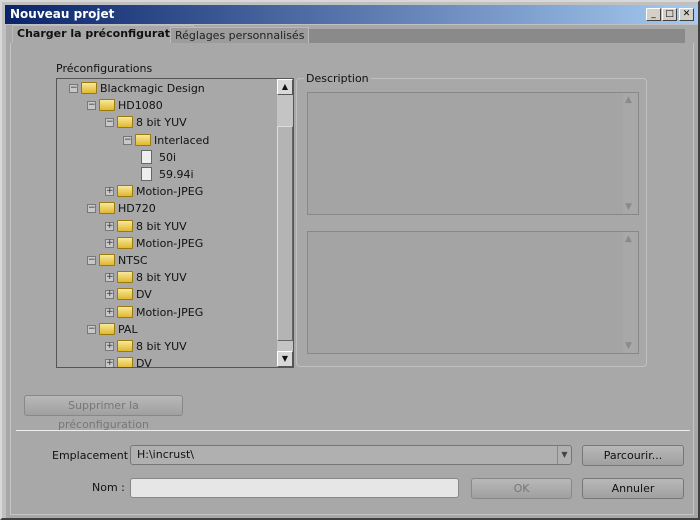  I want to click on chevron-down-icon: ▼, so click(564, 455).